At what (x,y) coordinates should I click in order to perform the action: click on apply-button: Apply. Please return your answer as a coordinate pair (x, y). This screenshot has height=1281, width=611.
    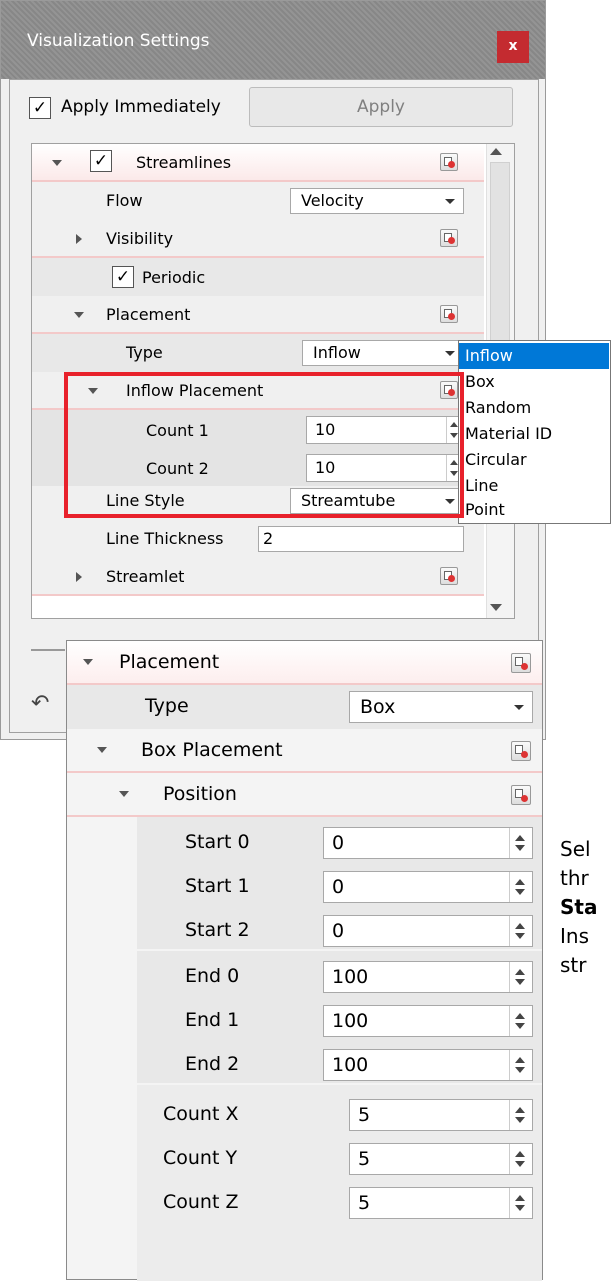
    Looking at the image, I should click on (381, 107).